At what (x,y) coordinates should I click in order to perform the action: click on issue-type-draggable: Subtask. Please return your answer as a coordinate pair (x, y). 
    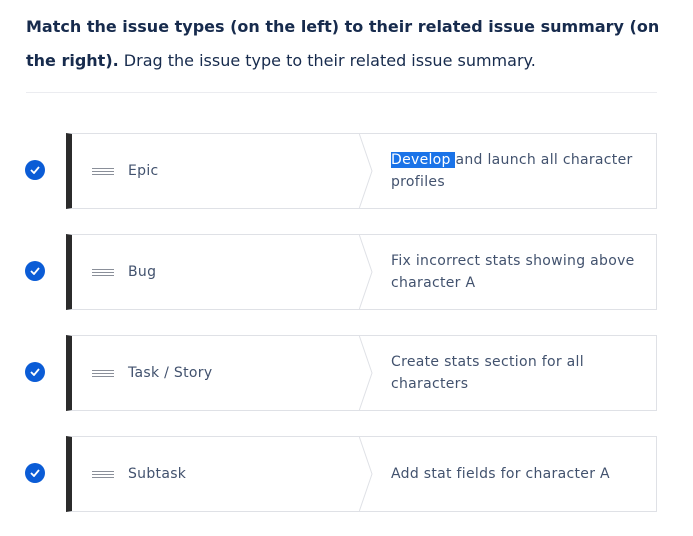
    Looking at the image, I should click on (157, 474).